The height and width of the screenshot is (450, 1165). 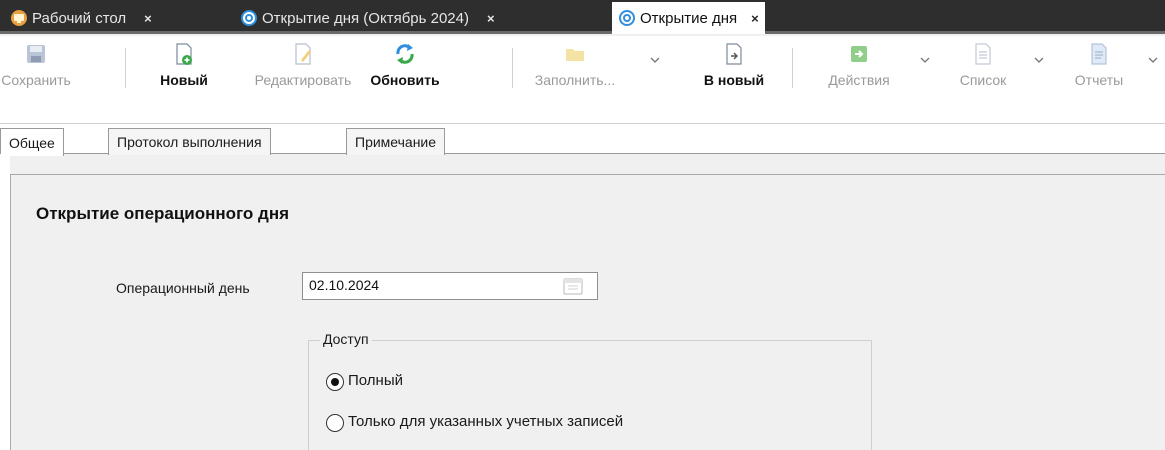 I want to click on refresh-icon, so click(x=405, y=54).